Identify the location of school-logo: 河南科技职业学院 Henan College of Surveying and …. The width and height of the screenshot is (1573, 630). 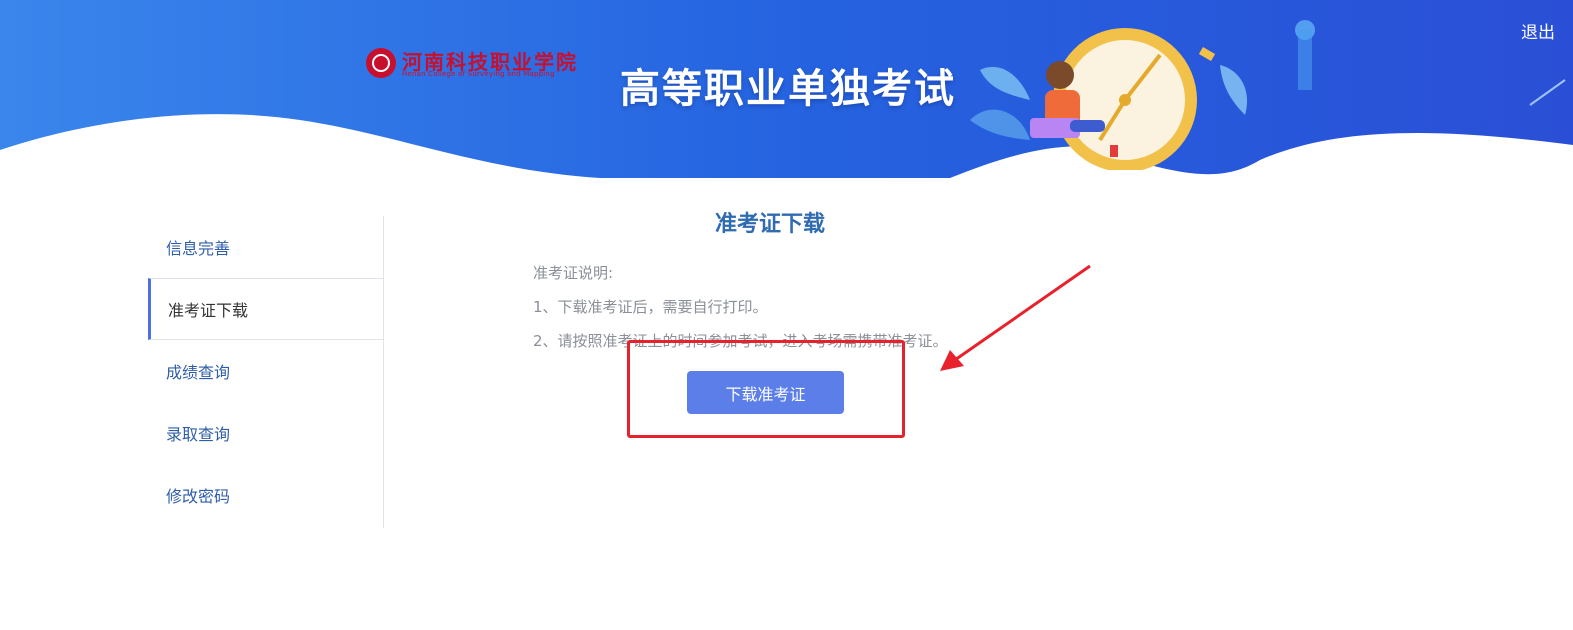
(471, 64).